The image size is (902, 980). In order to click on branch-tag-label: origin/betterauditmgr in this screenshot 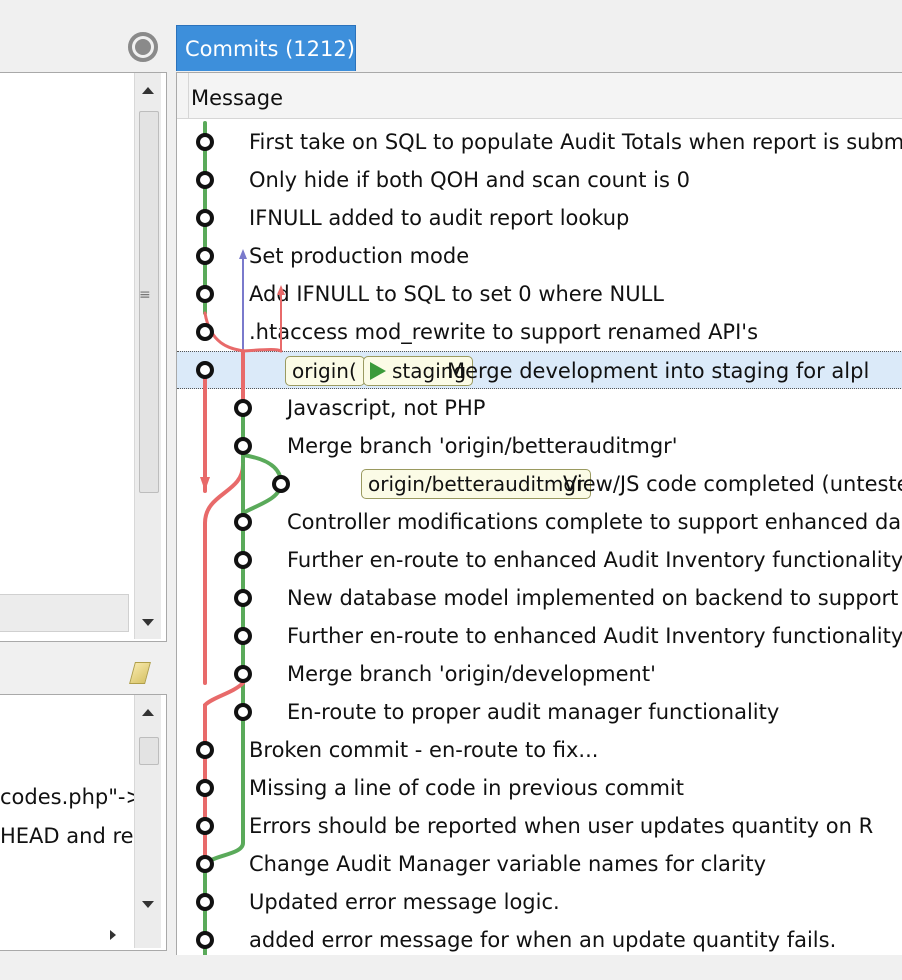, I will do `click(476, 484)`.